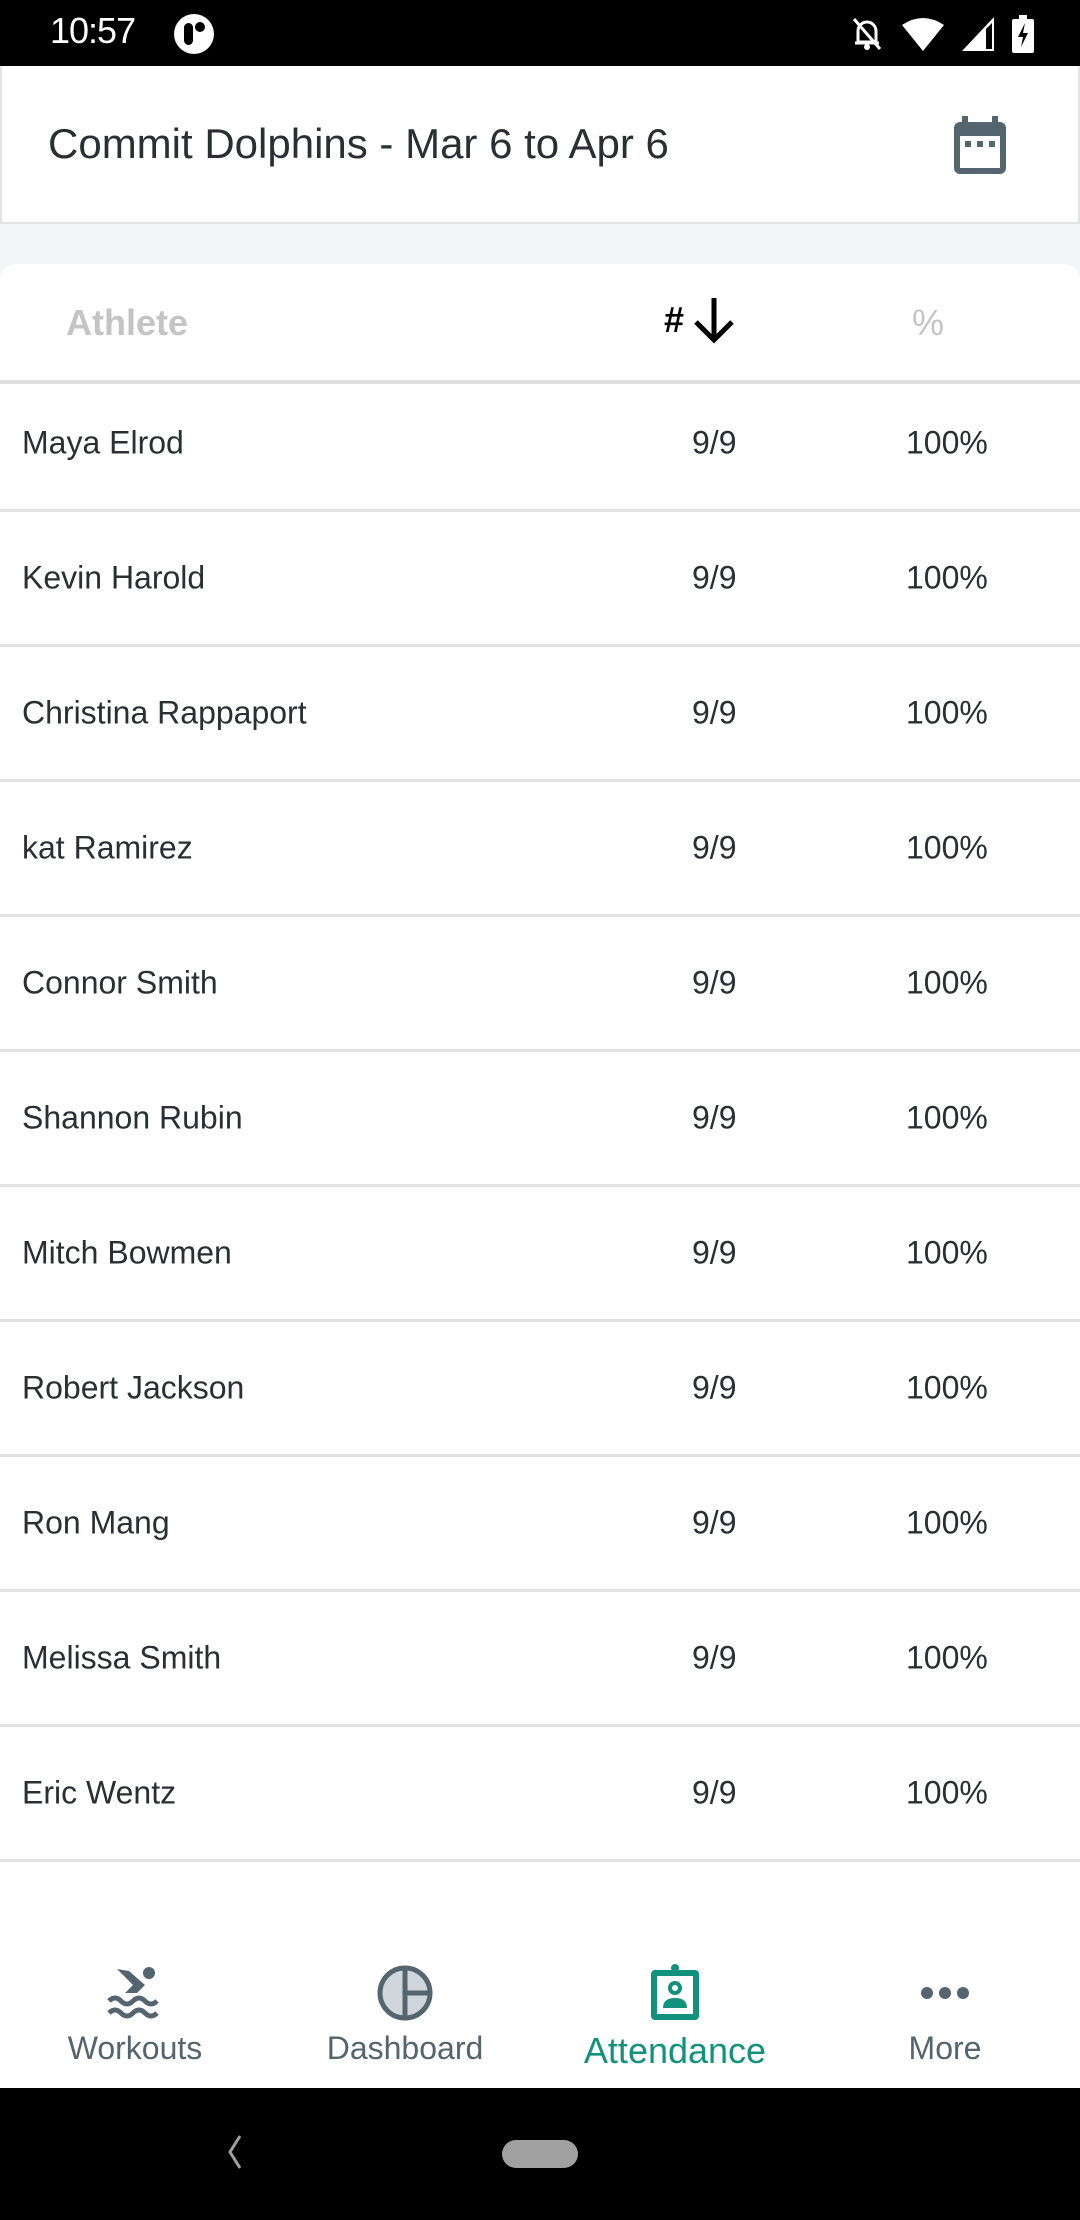 This screenshot has width=1080, height=2220. What do you see at coordinates (107, 847) in the screenshot?
I see `athlete-name: kat Ramirez` at bounding box center [107, 847].